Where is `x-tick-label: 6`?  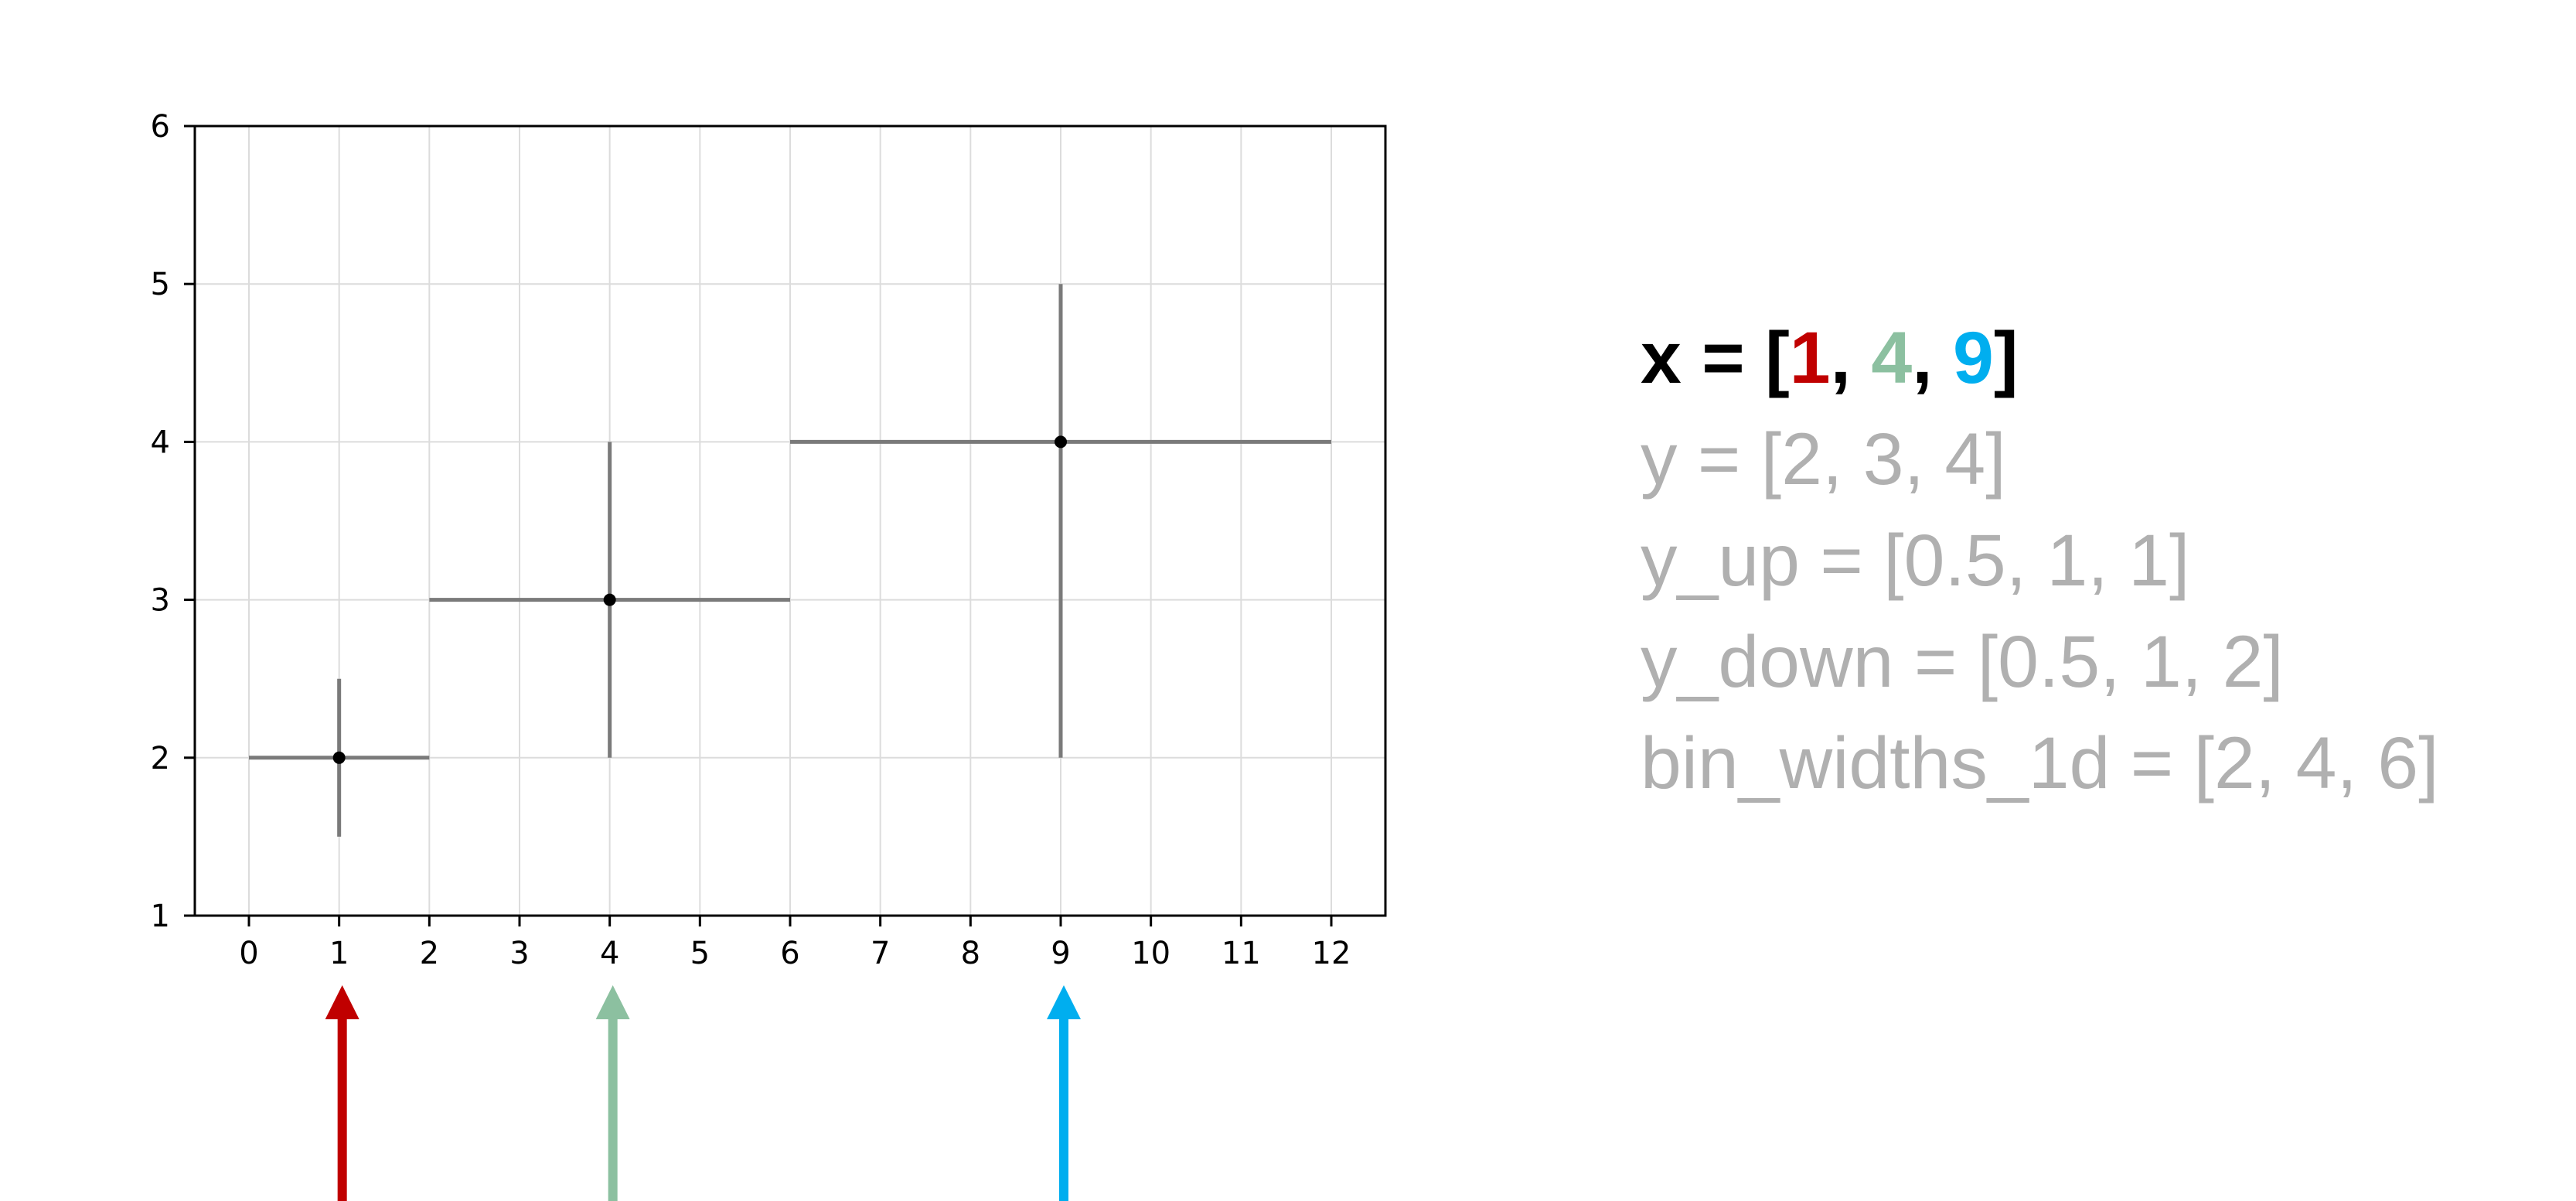
x-tick-label: 6 is located at coordinates (789, 953).